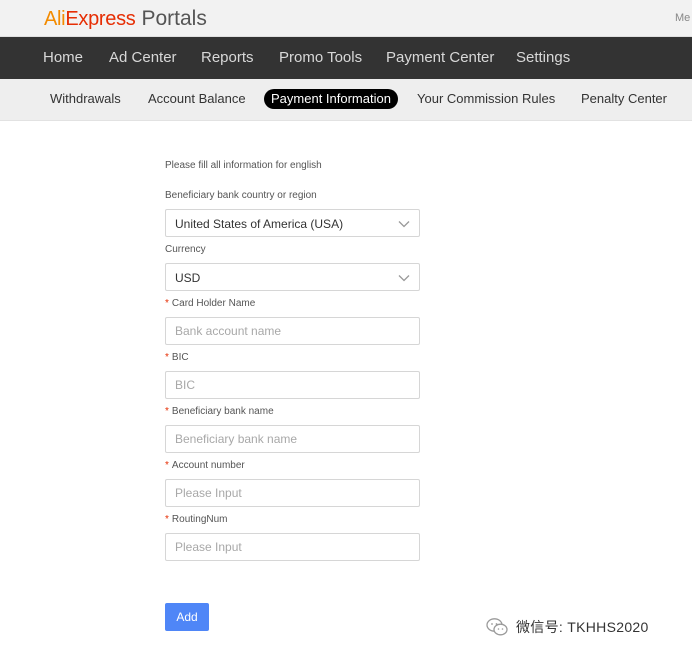  I want to click on account-number-label: * Account number, so click(205, 465).